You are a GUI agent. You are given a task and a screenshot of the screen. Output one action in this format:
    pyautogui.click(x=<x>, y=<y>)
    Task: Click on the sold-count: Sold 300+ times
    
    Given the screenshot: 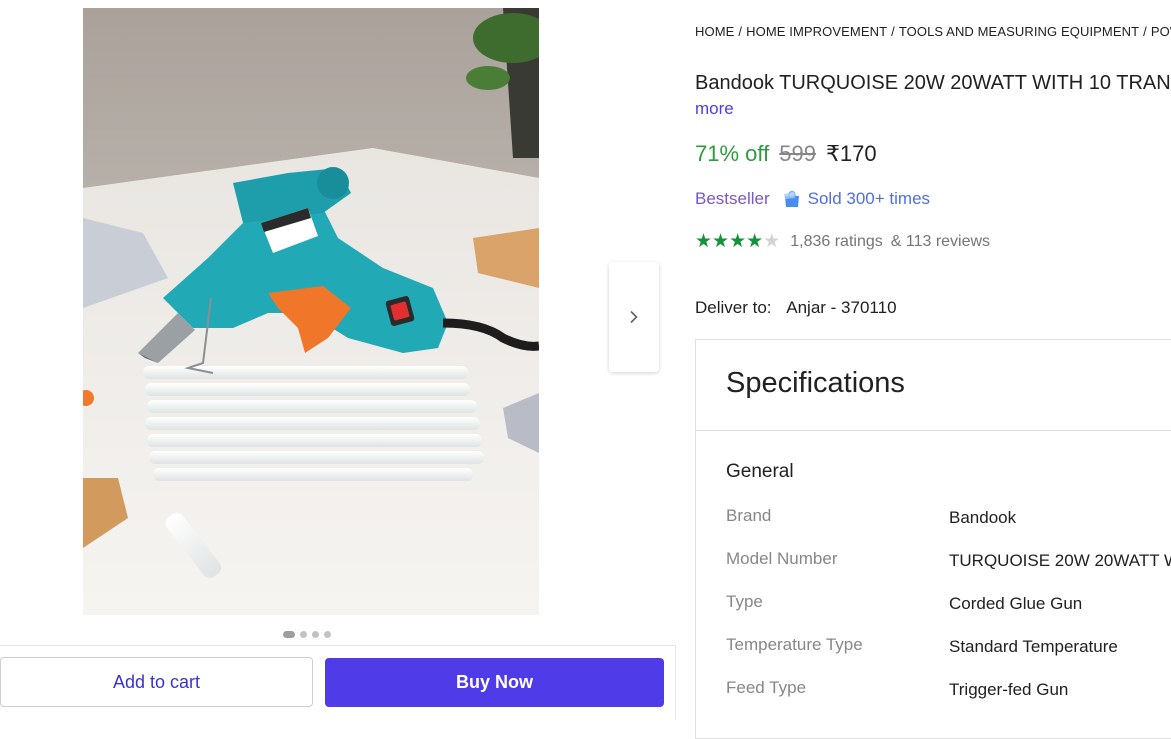 What is the action you would take?
    pyautogui.click(x=869, y=198)
    